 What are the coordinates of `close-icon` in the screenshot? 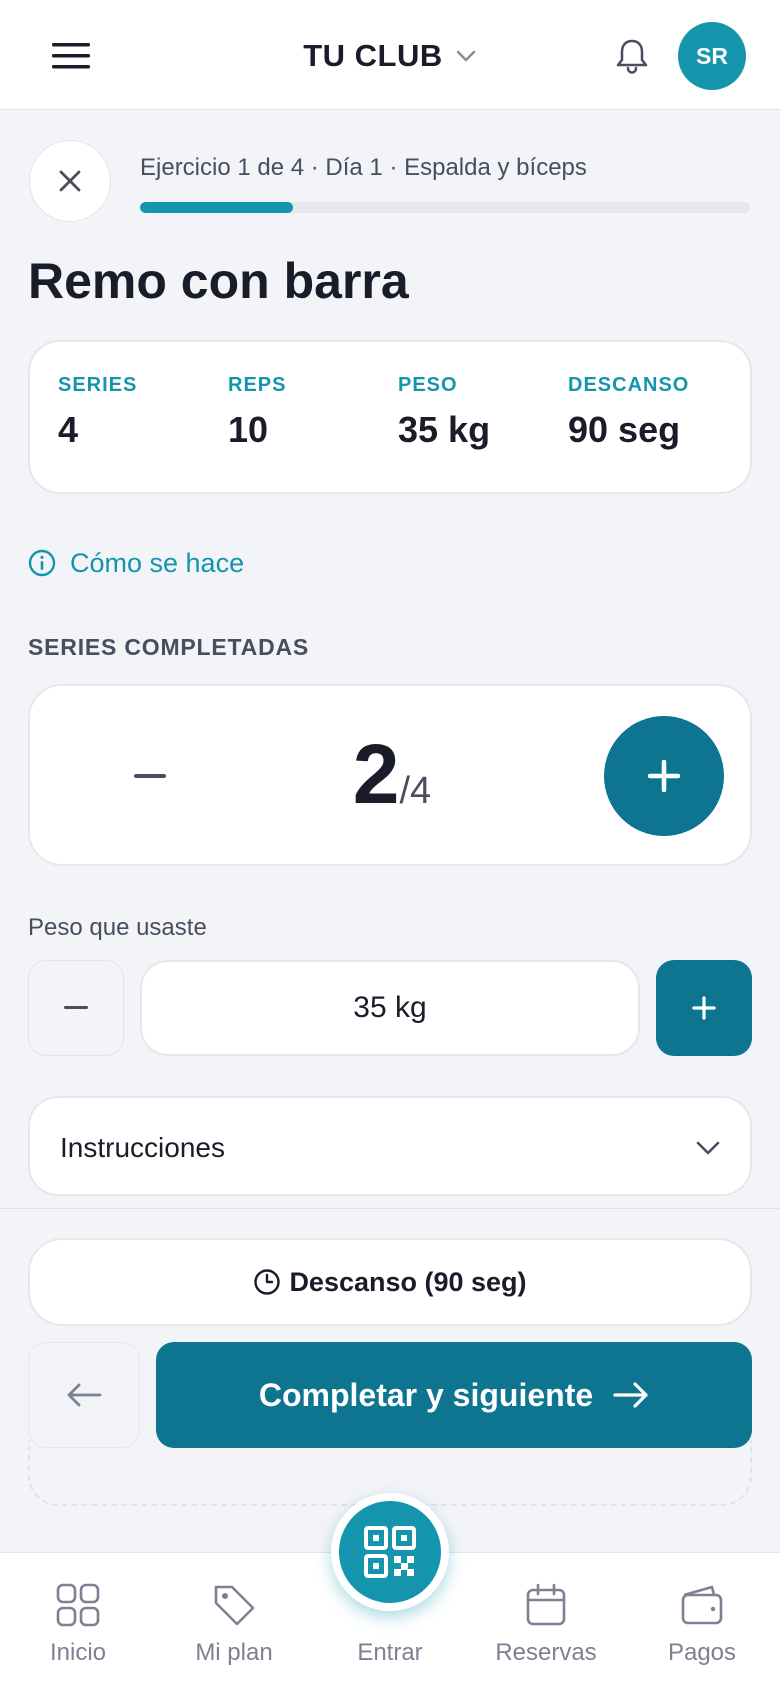 It's located at (70, 181).